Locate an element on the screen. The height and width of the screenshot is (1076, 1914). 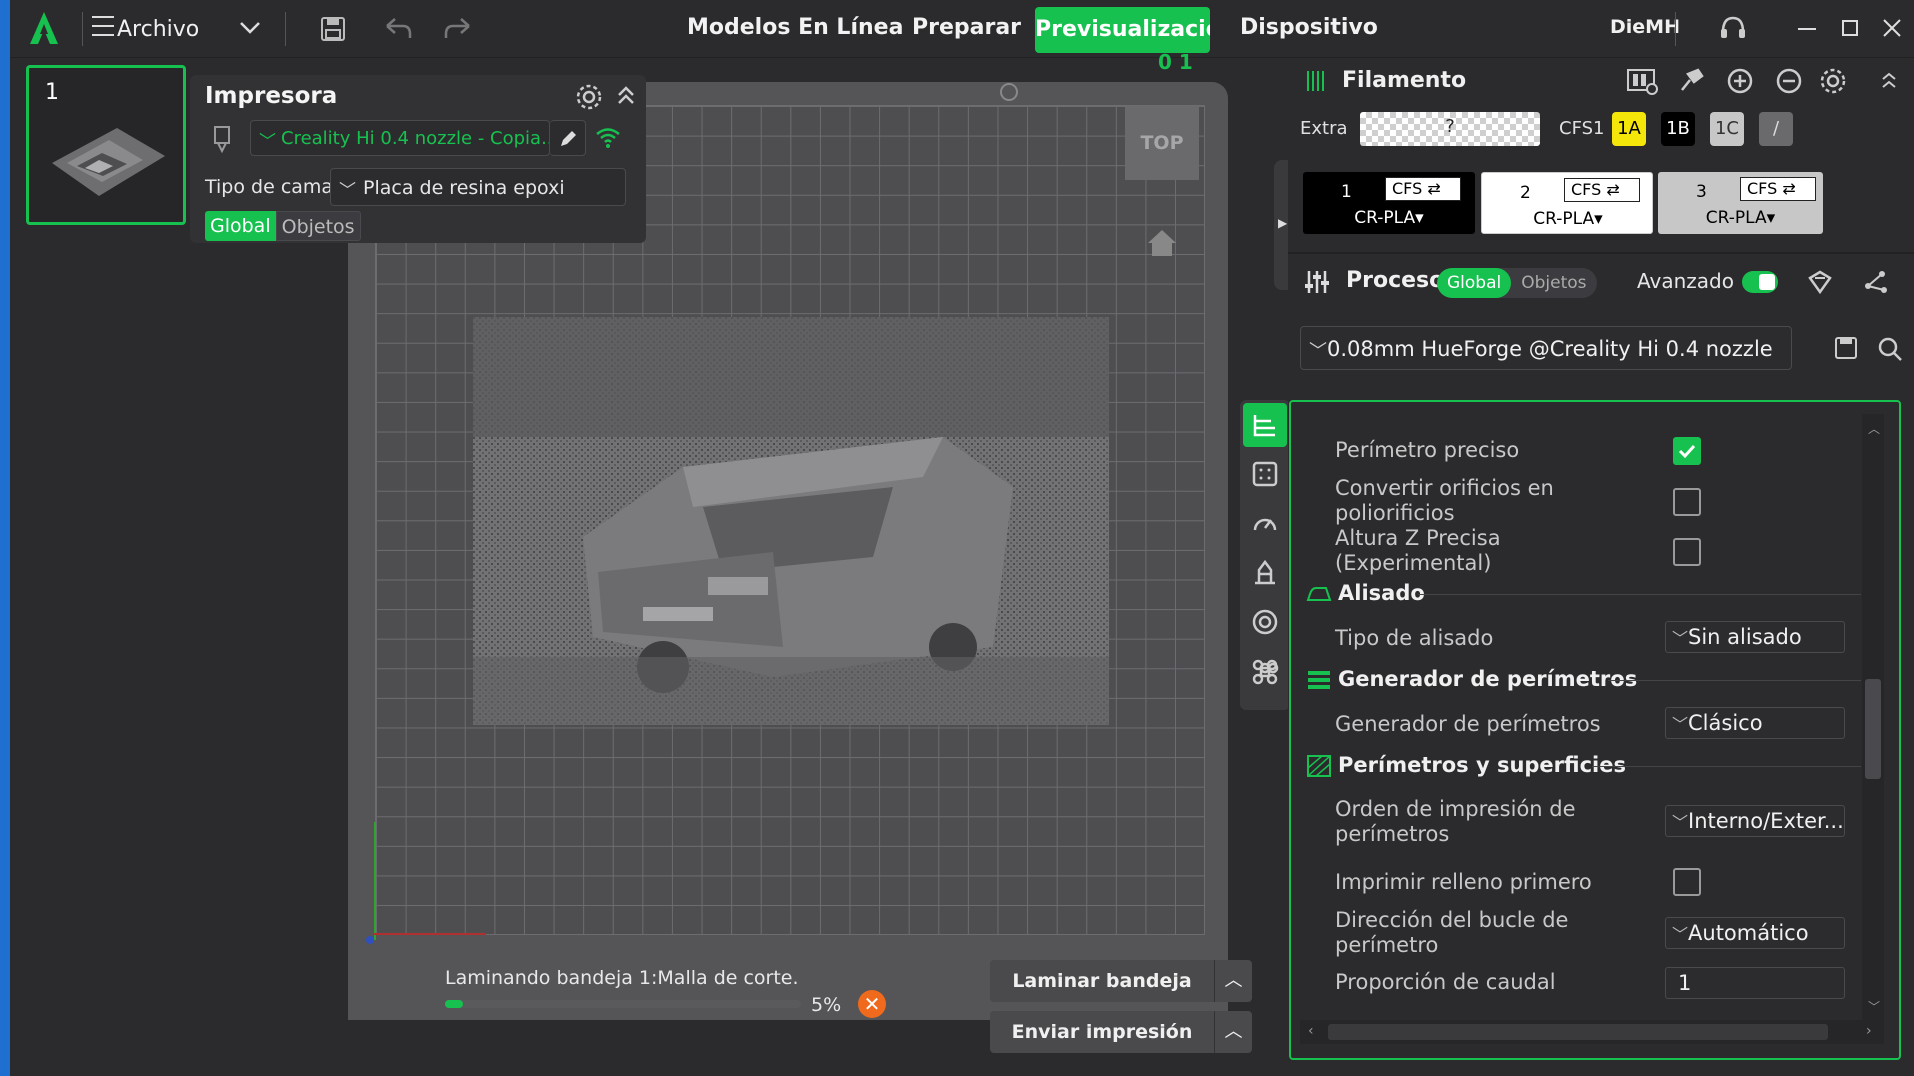
tab-preview: Previsualización is located at coordinates (1122, 30).